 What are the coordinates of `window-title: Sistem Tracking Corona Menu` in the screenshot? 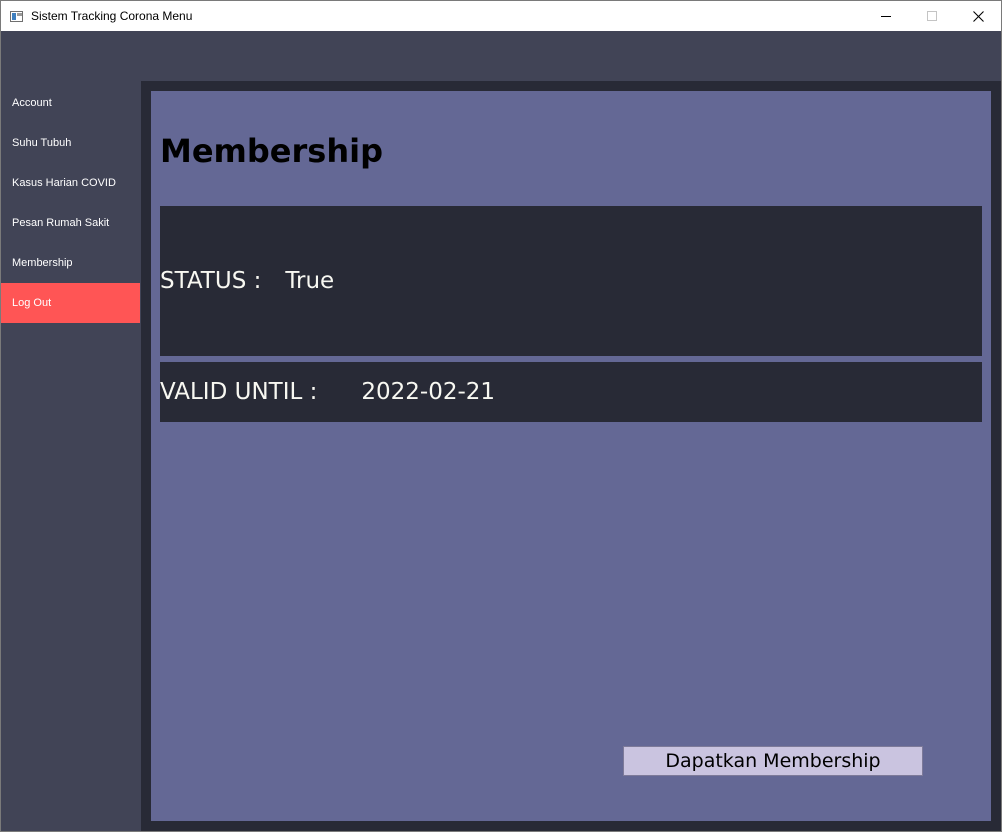 It's located at (112, 16).